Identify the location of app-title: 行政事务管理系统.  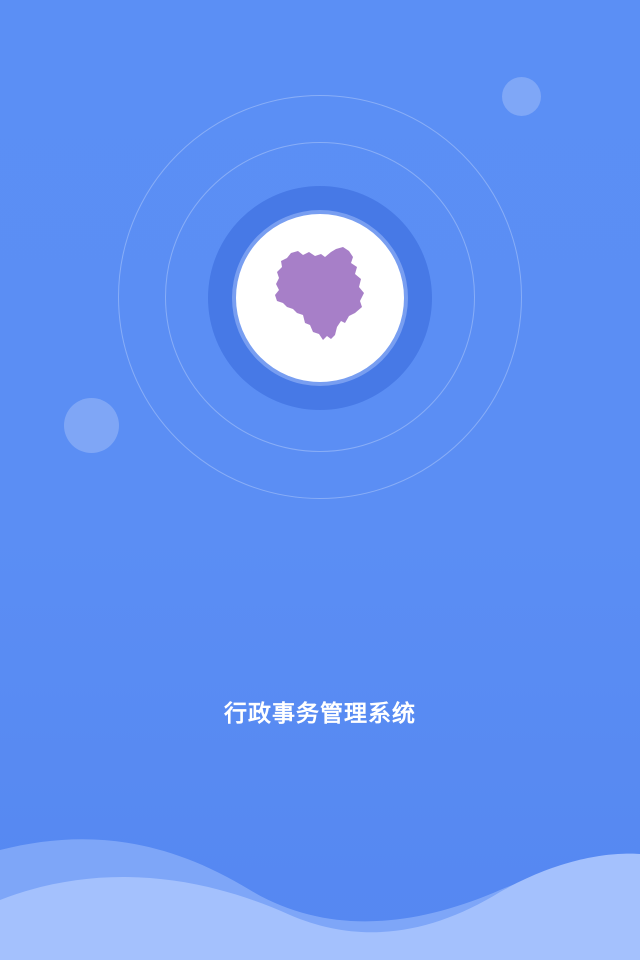
(320, 714).